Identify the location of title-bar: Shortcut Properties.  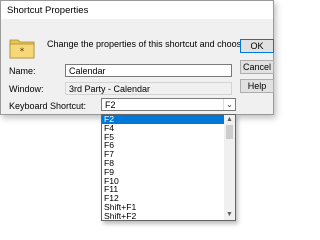
(137, 10).